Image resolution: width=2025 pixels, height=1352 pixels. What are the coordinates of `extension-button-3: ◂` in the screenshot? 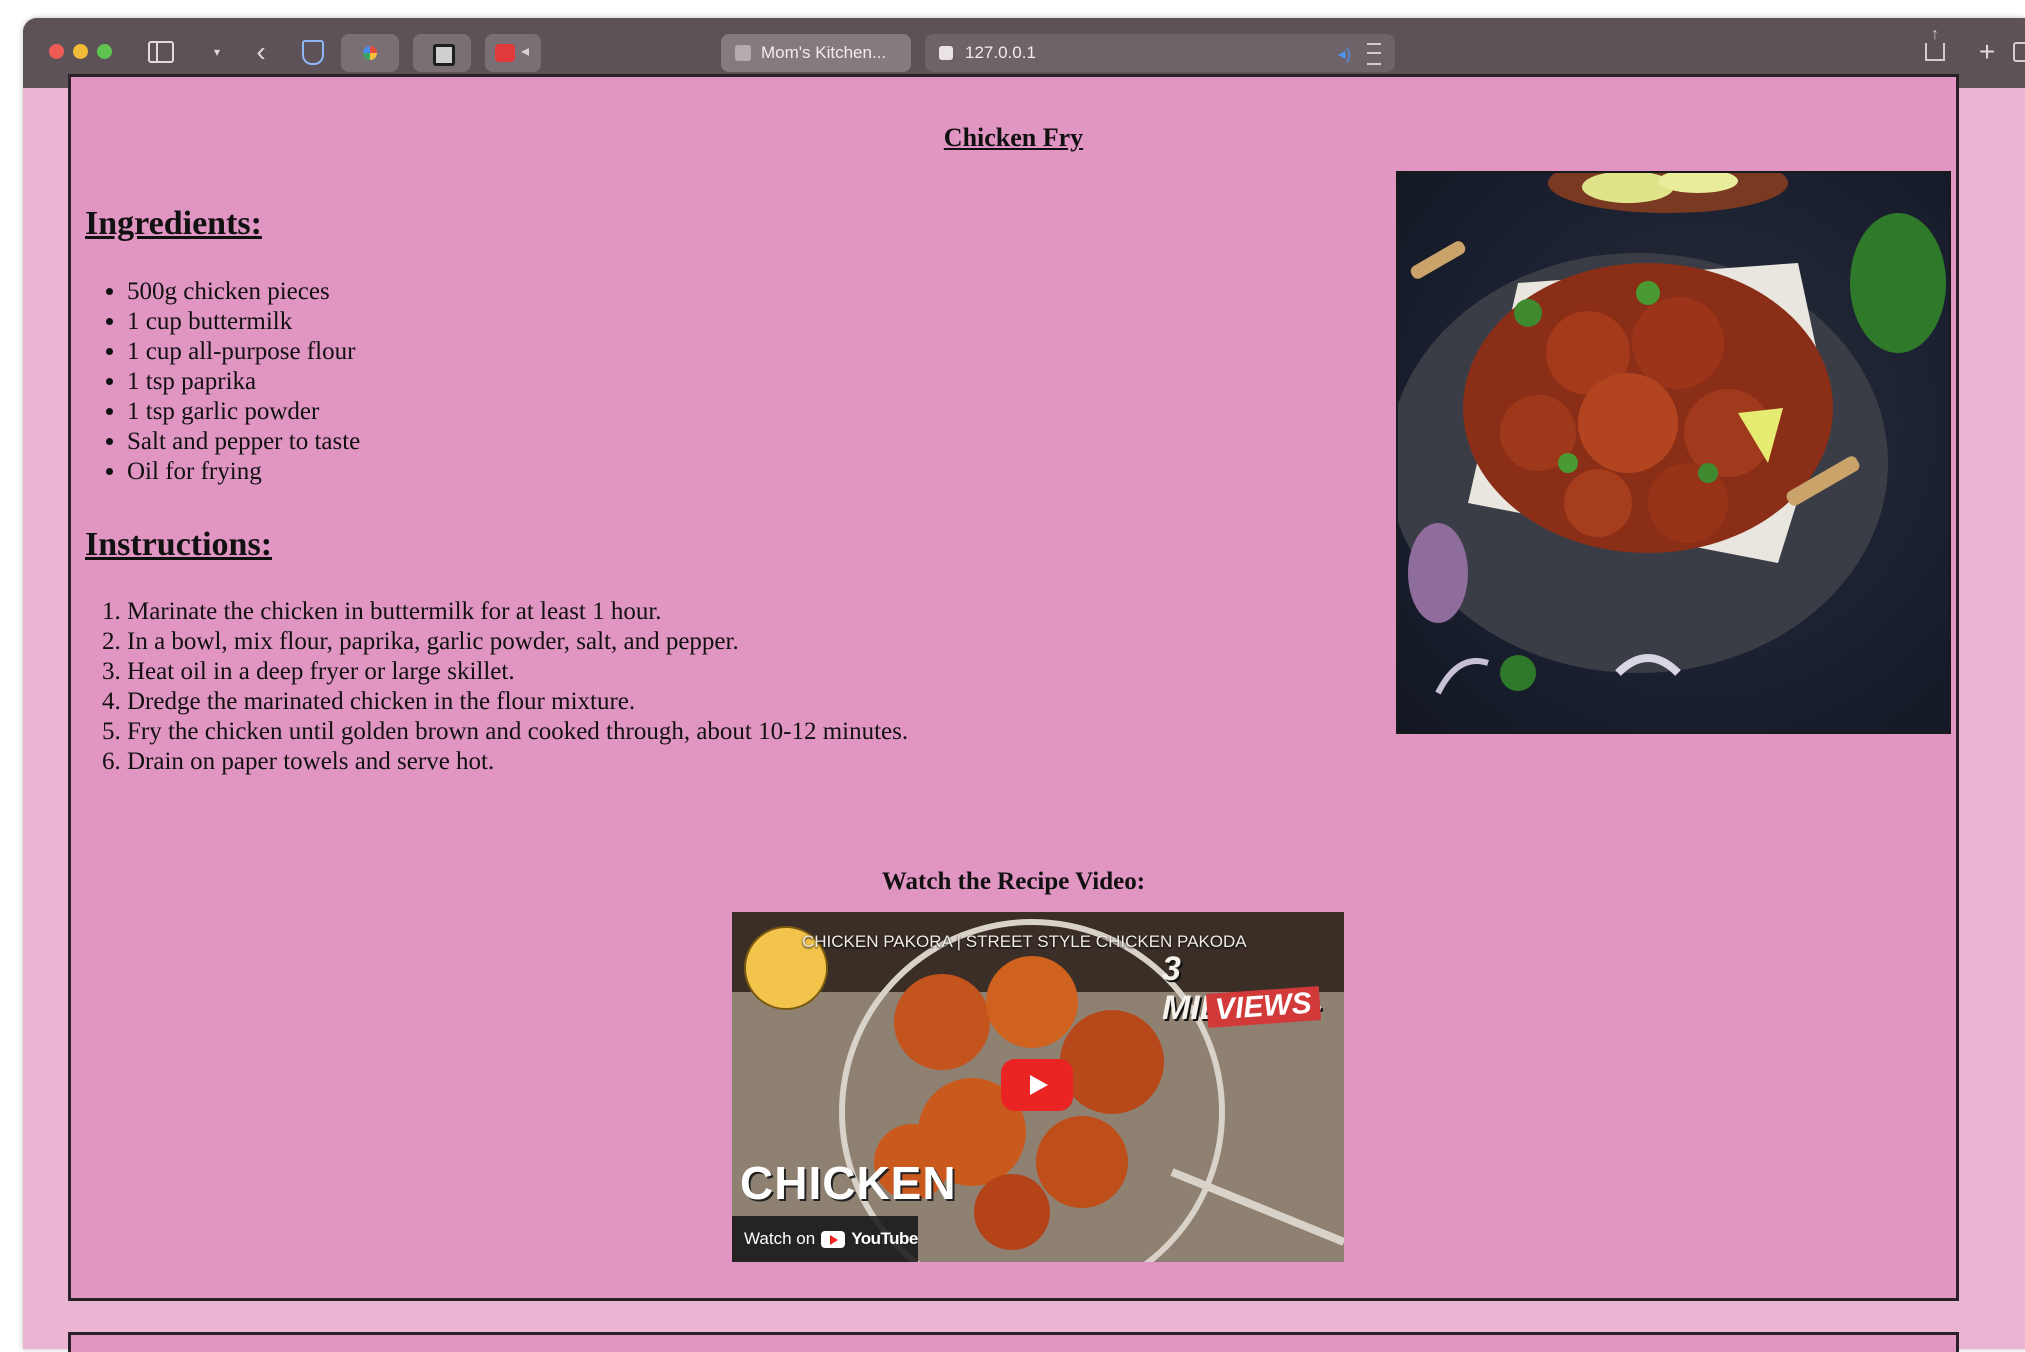 It's located at (513, 53).